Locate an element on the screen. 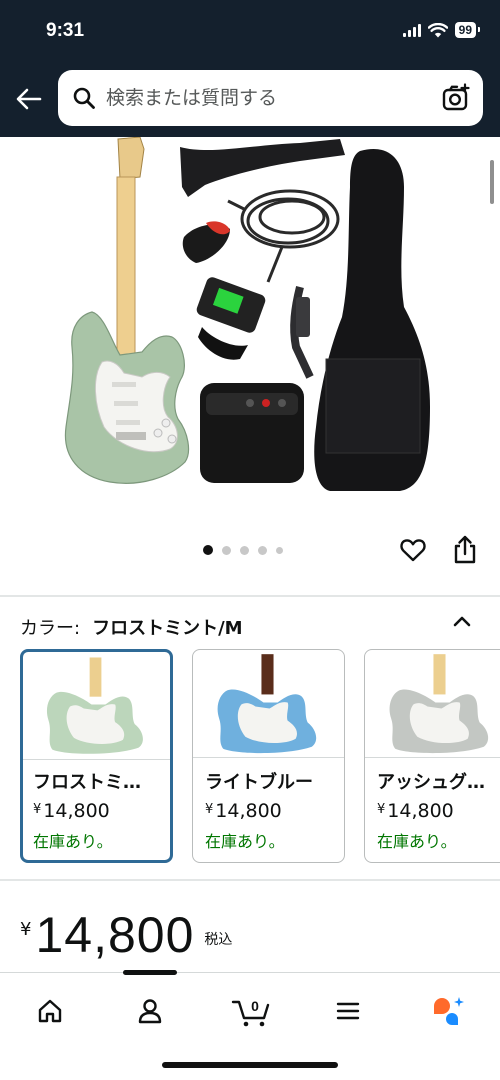 This screenshot has width=500, height=1080. nav-assistant is located at coordinates (448, 1011).